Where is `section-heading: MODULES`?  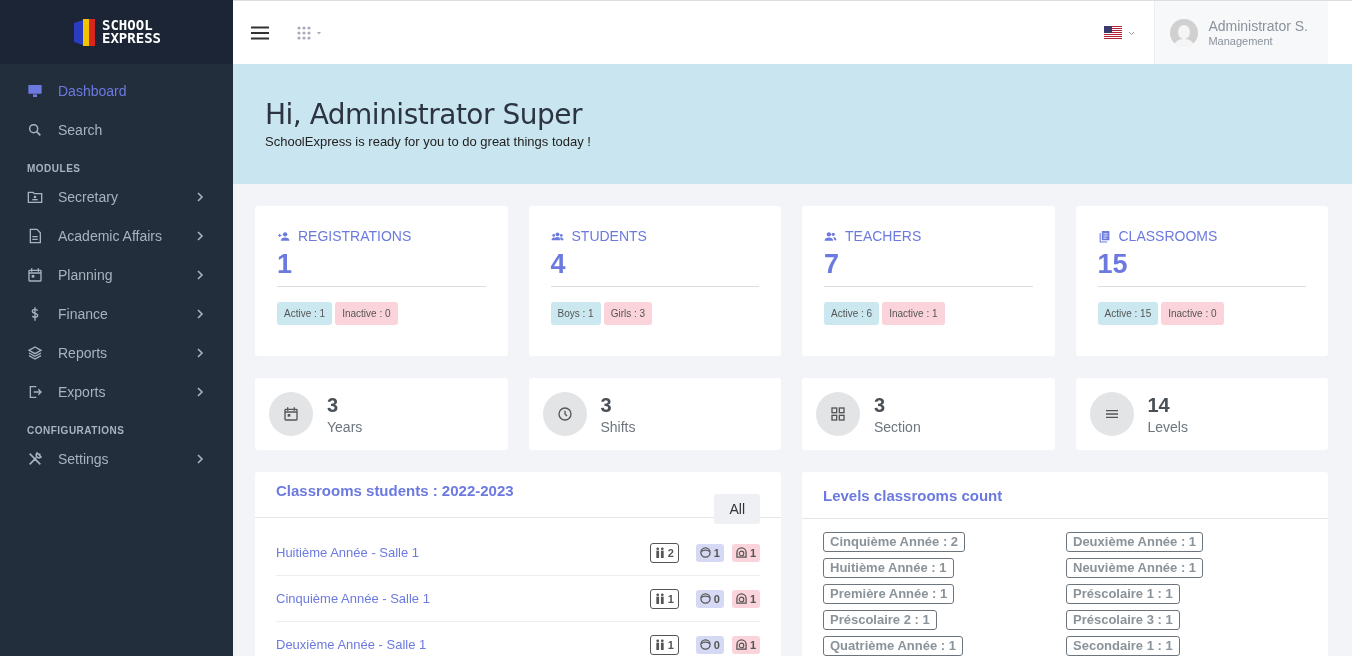 section-heading: MODULES is located at coordinates (54, 169).